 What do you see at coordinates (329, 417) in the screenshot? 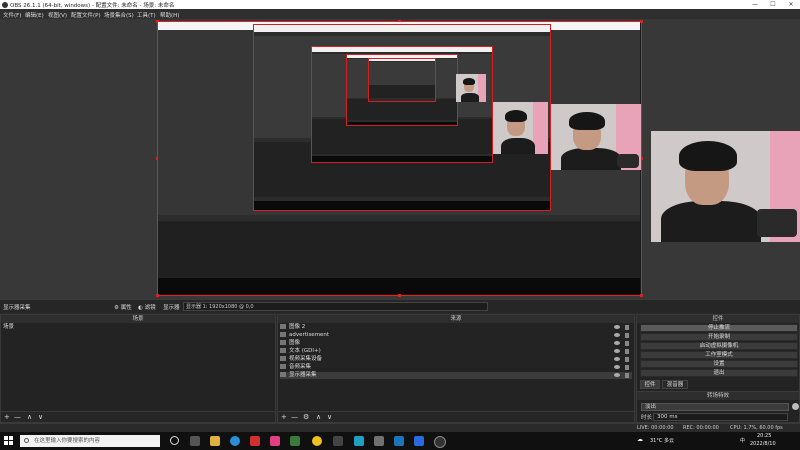
I see `move-source-down-button: ∨` at bounding box center [329, 417].